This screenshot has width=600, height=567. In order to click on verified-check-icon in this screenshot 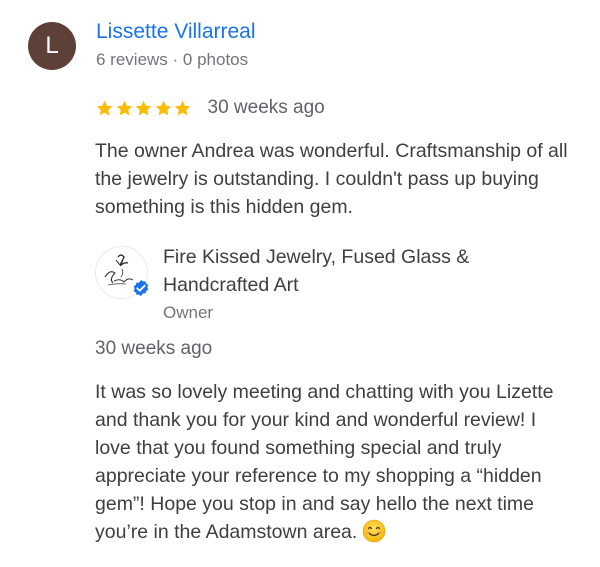, I will do `click(141, 288)`.